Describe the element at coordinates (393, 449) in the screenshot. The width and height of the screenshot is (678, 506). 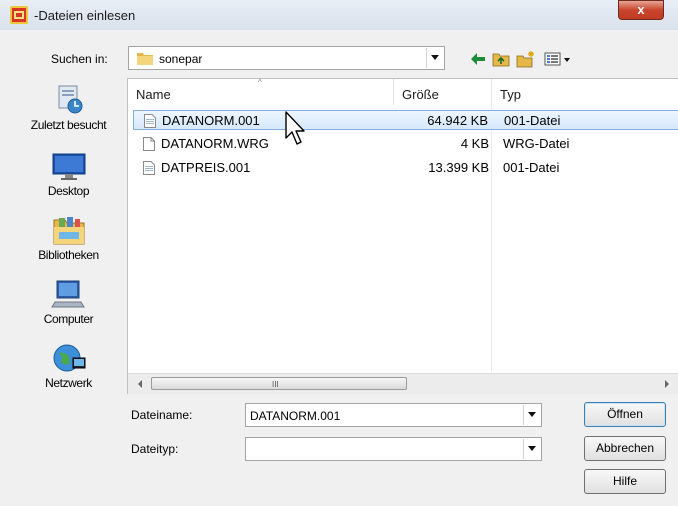
I see `filetype-select` at that location.